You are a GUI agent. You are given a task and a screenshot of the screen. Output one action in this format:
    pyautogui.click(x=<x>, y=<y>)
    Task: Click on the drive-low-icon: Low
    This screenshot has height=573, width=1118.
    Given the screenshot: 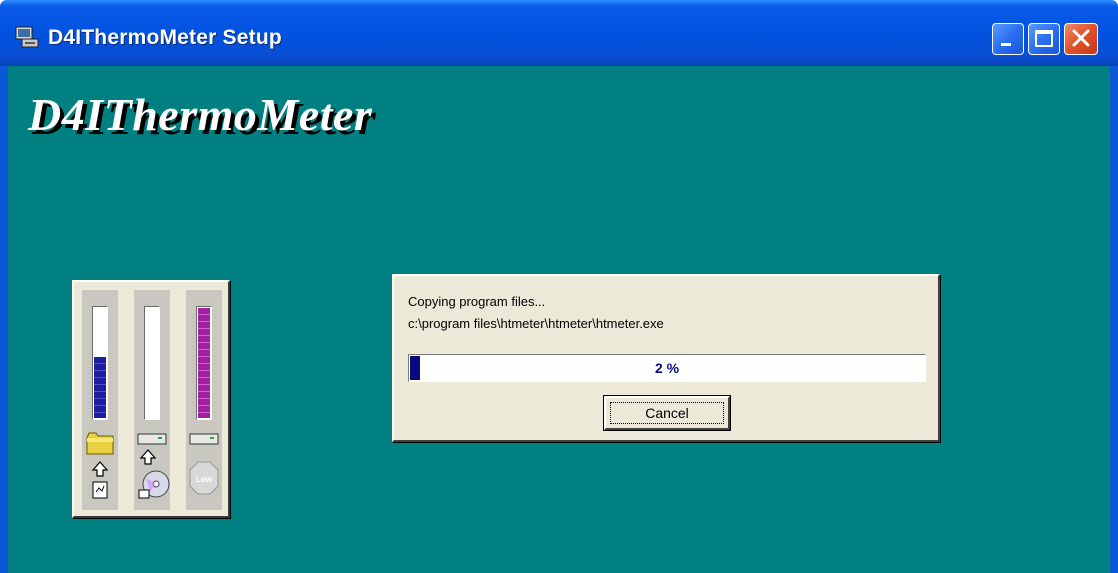 What is the action you would take?
    pyautogui.click(x=204, y=464)
    